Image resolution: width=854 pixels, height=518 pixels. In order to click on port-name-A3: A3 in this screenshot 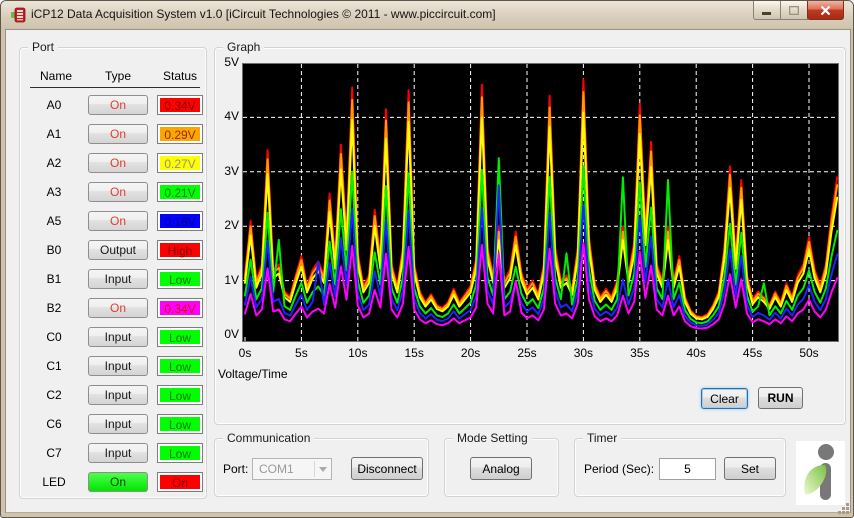, I will do `click(54, 192)`.